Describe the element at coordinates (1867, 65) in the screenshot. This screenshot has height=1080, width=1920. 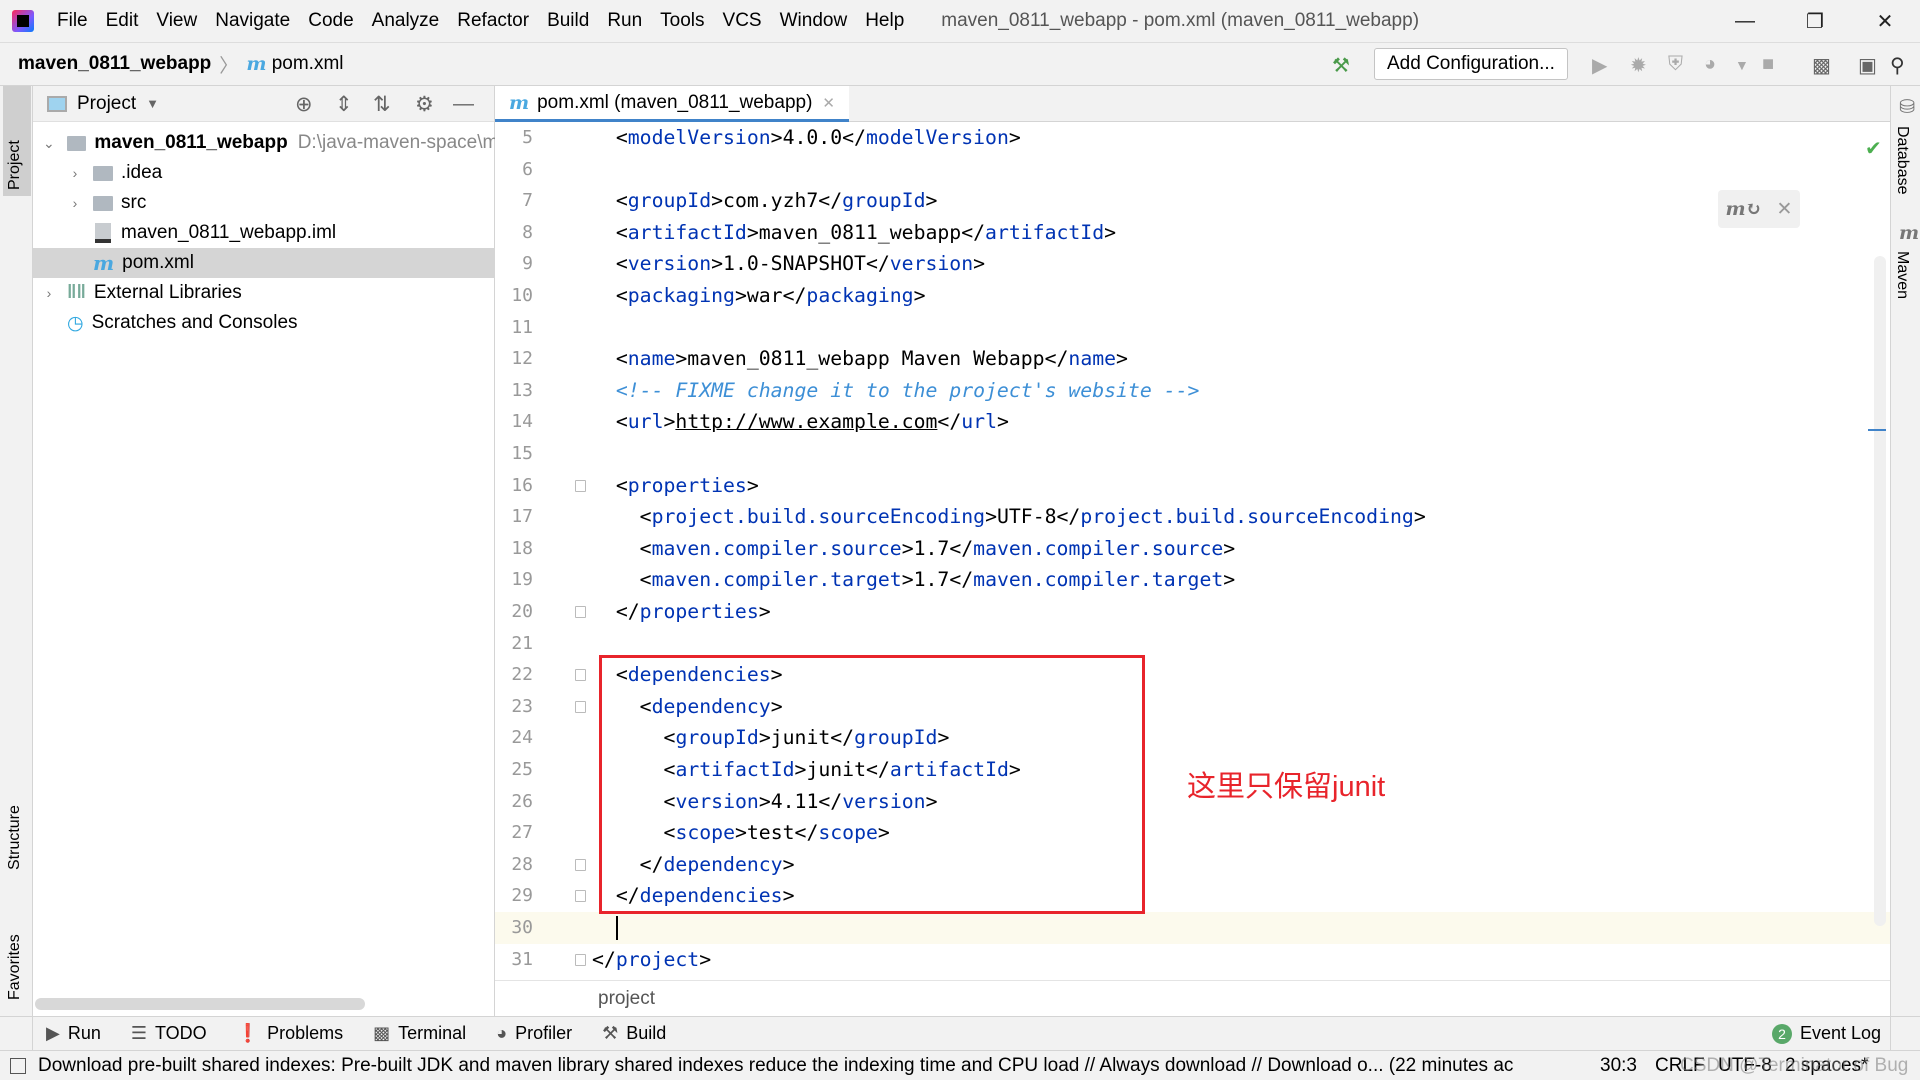
I see `terminal-window-icon: ▣` at that location.